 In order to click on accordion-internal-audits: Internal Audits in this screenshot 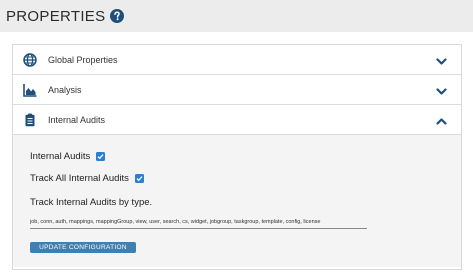, I will do `click(237, 120)`.